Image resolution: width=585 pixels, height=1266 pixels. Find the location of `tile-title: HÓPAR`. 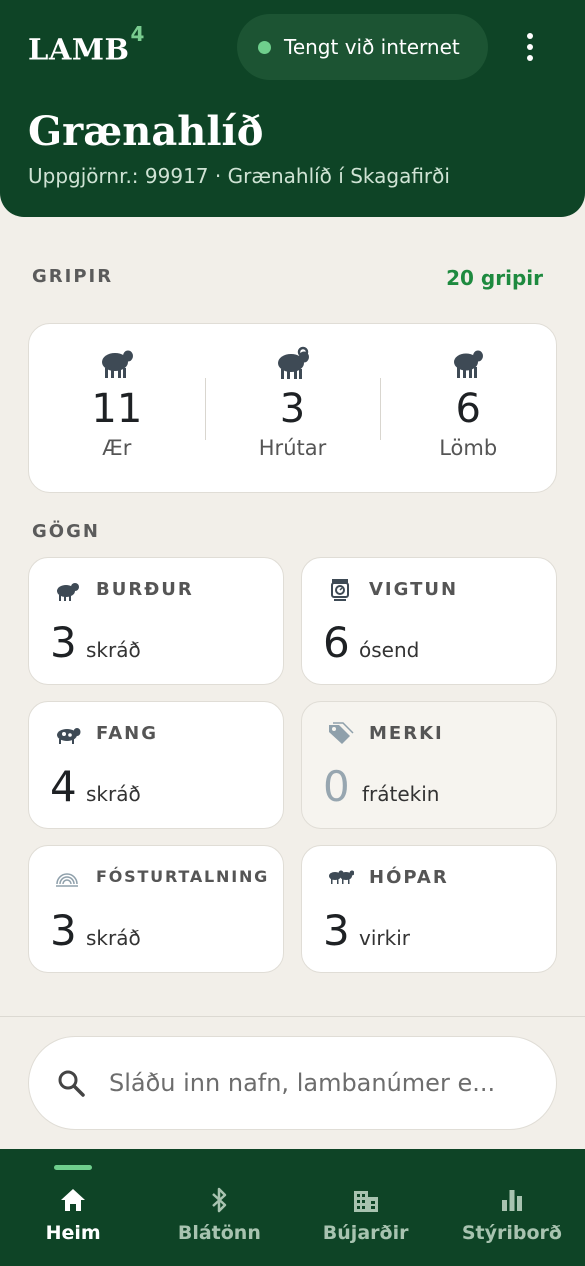

tile-title: HÓPAR is located at coordinates (409, 877).